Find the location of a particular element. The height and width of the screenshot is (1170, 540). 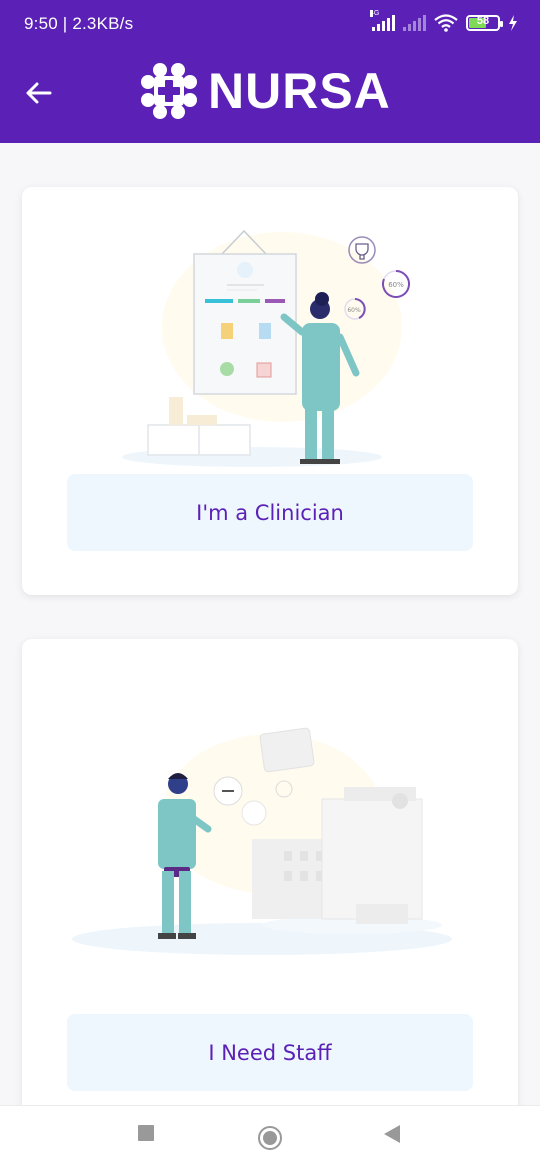

app-bar: NURSA is located at coordinates (270, 95).